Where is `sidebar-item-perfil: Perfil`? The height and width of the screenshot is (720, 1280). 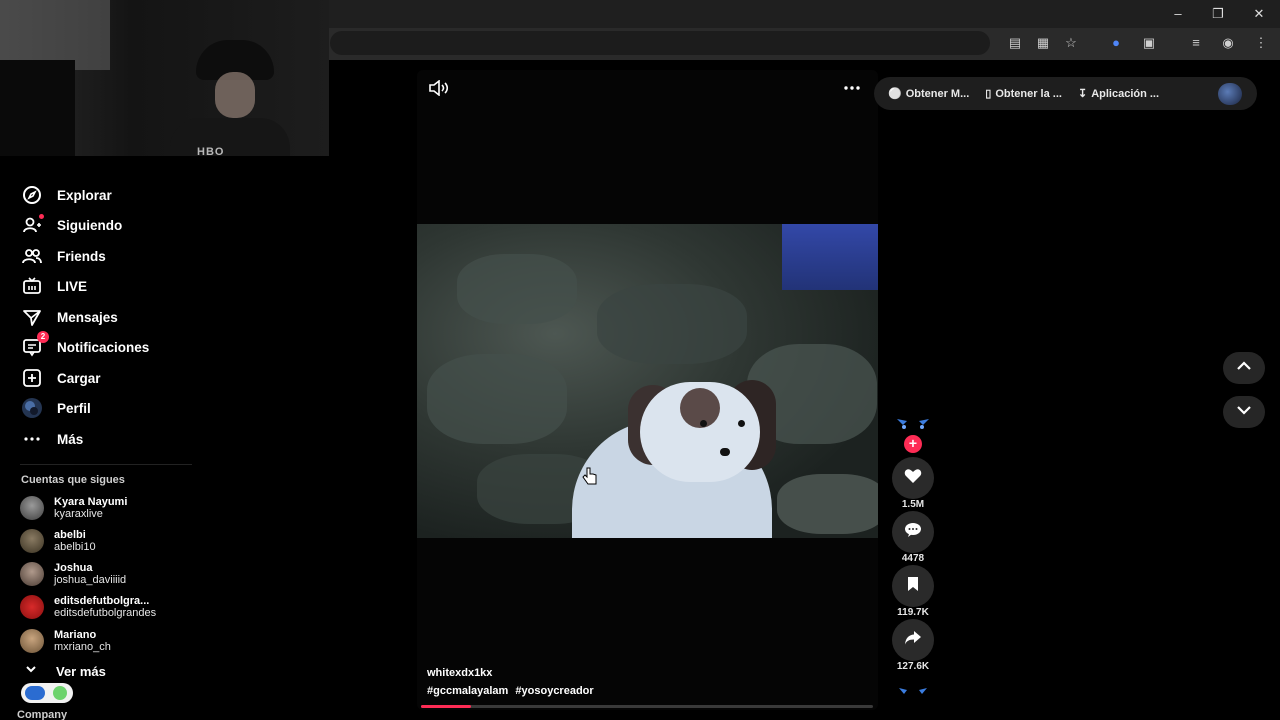 sidebar-item-perfil: Perfil is located at coordinates (56, 408).